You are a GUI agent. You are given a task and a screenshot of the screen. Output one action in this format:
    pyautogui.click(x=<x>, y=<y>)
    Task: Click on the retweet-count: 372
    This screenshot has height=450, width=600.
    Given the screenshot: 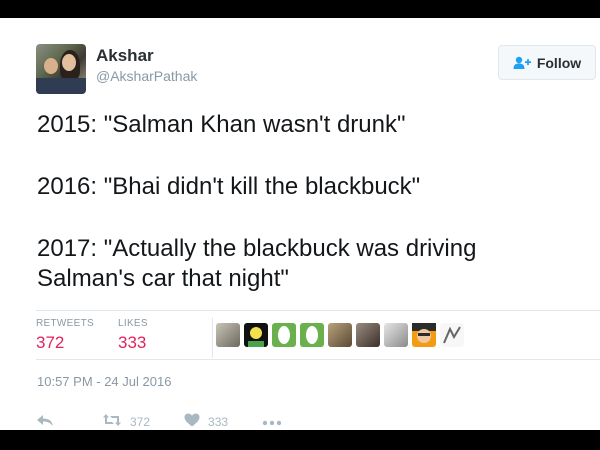 What is the action you would take?
    pyautogui.click(x=140, y=421)
    